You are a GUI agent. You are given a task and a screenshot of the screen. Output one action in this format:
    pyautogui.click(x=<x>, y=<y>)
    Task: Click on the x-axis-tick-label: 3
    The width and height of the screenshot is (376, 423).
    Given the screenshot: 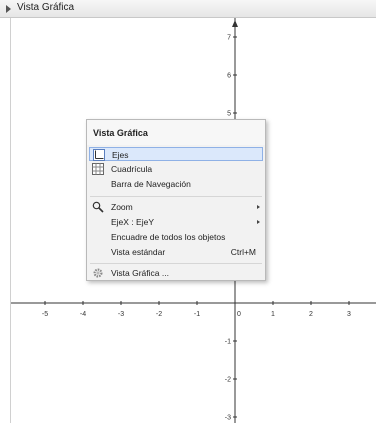 What is the action you would take?
    pyautogui.click(x=349, y=314)
    